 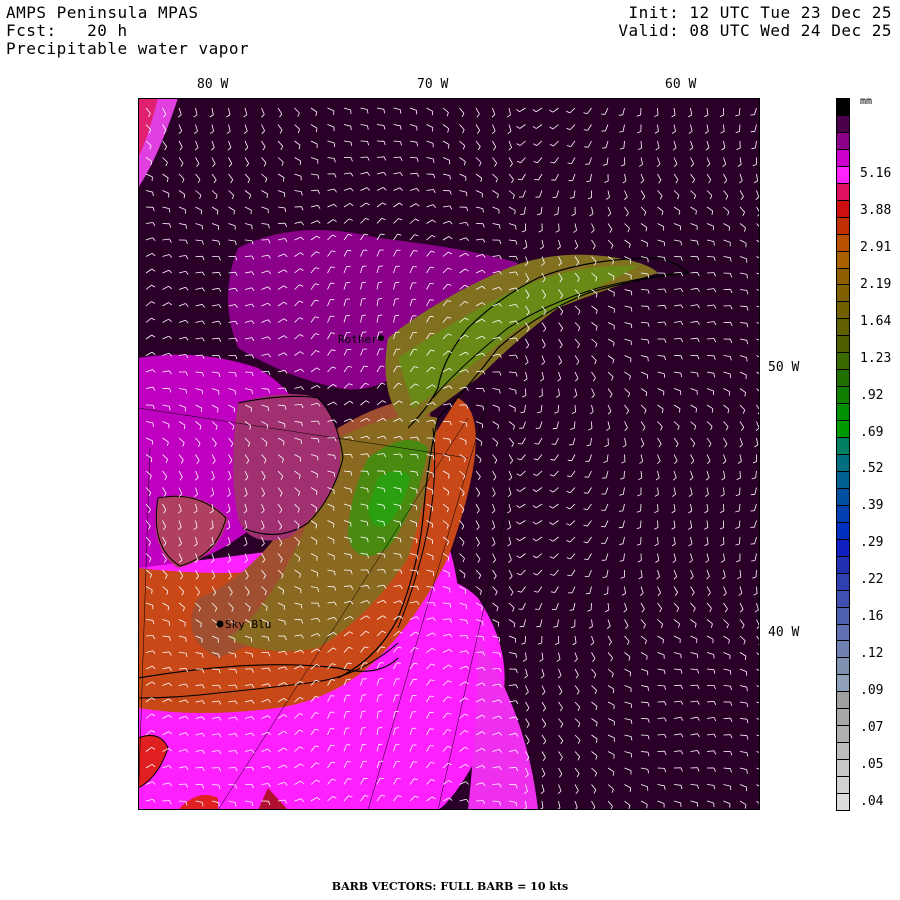 What do you see at coordinates (866, 101) in the screenshot?
I see `colorbar-units: mm` at bounding box center [866, 101].